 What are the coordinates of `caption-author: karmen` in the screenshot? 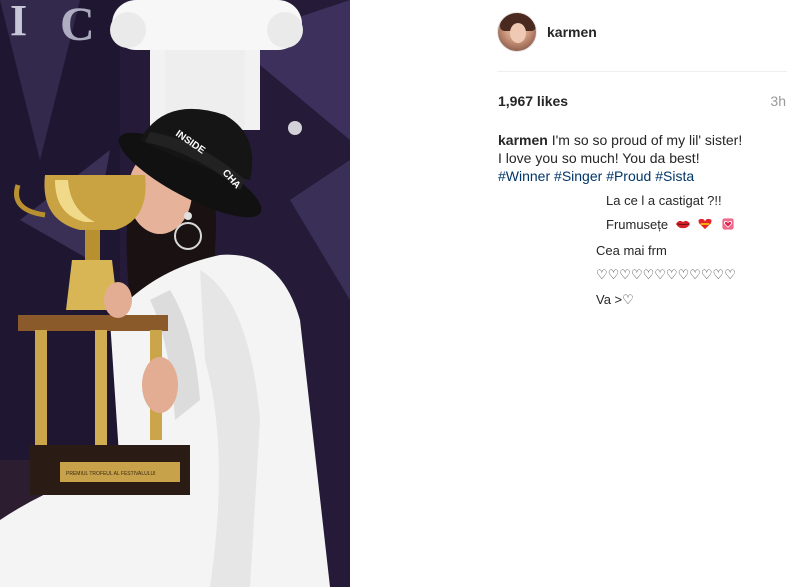 It's located at (523, 140).